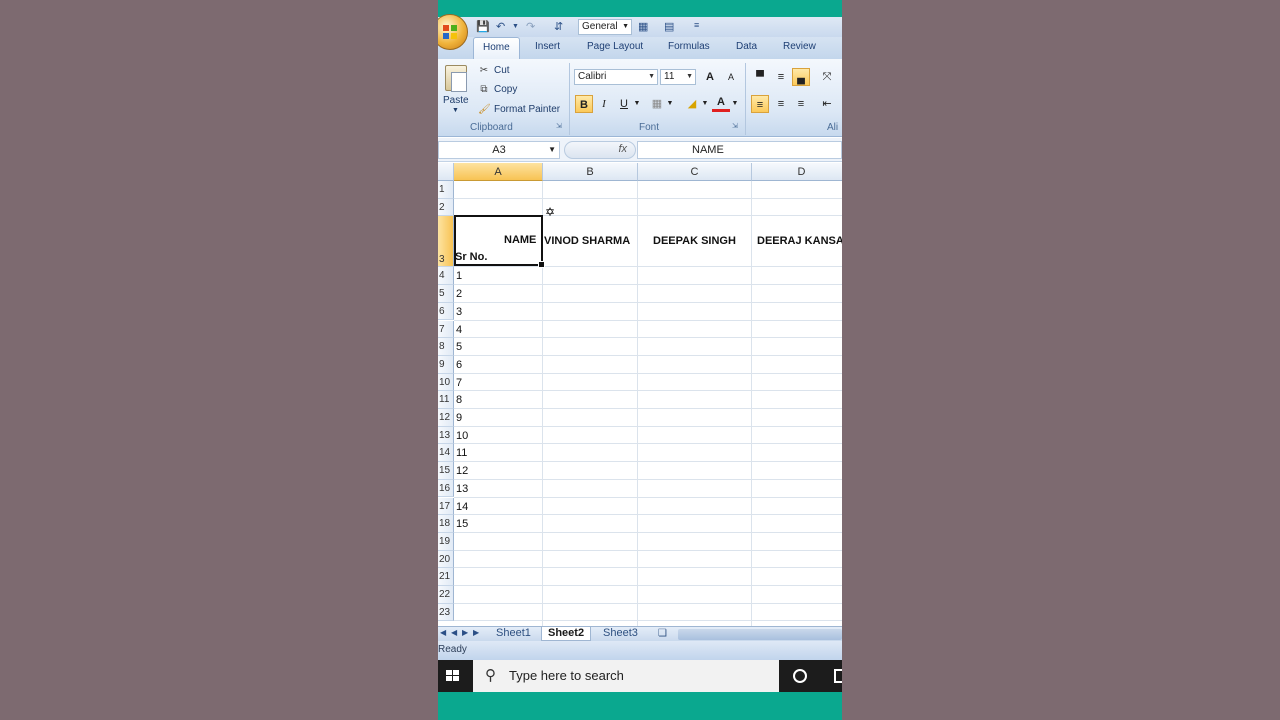 Image resolution: width=1280 pixels, height=720 pixels. What do you see at coordinates (496, 48) in the screenshot?
I see `tab-home: Home` at bounding box center [496, 48].